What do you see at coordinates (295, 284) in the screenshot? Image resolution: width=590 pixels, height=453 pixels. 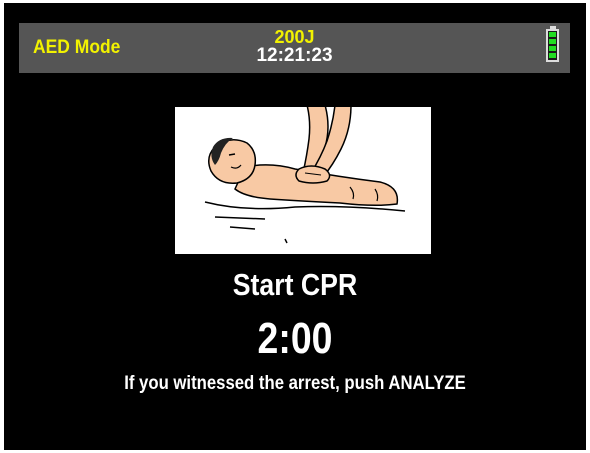 I see `instruction-title: Start CPR` at bounding box center [295, 284].